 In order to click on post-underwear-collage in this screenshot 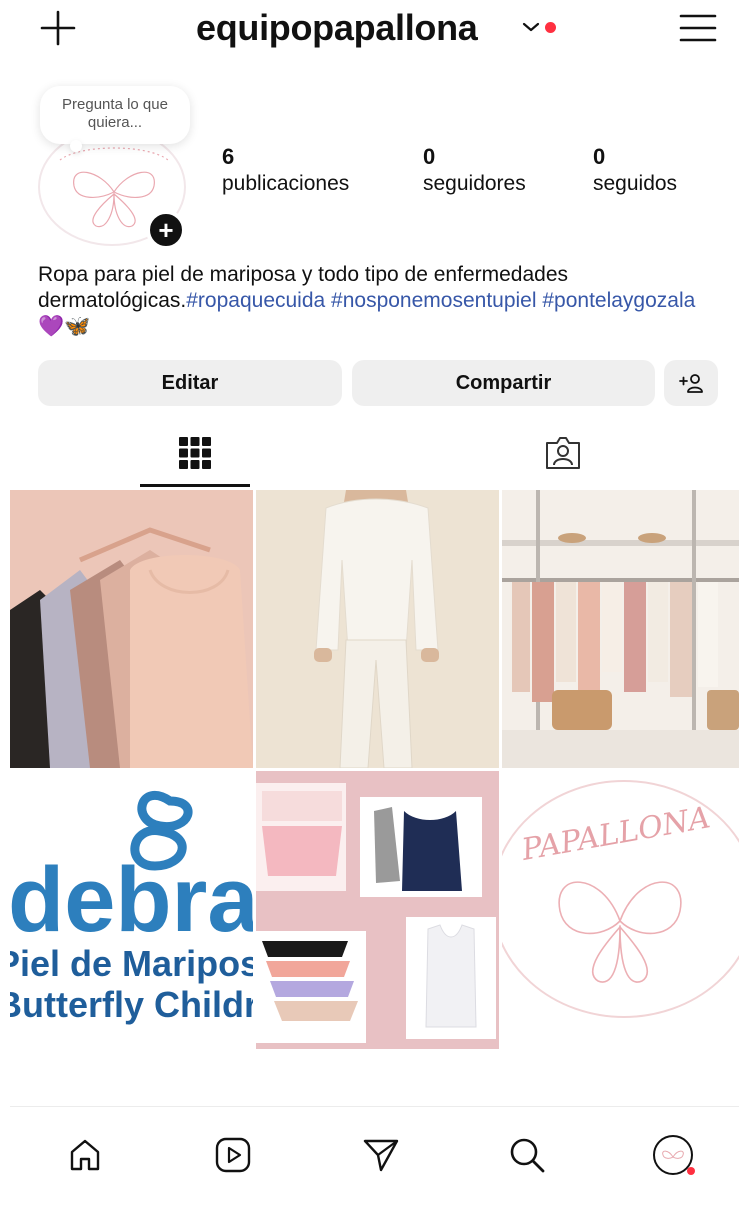, I will do `click(377, 910)`.